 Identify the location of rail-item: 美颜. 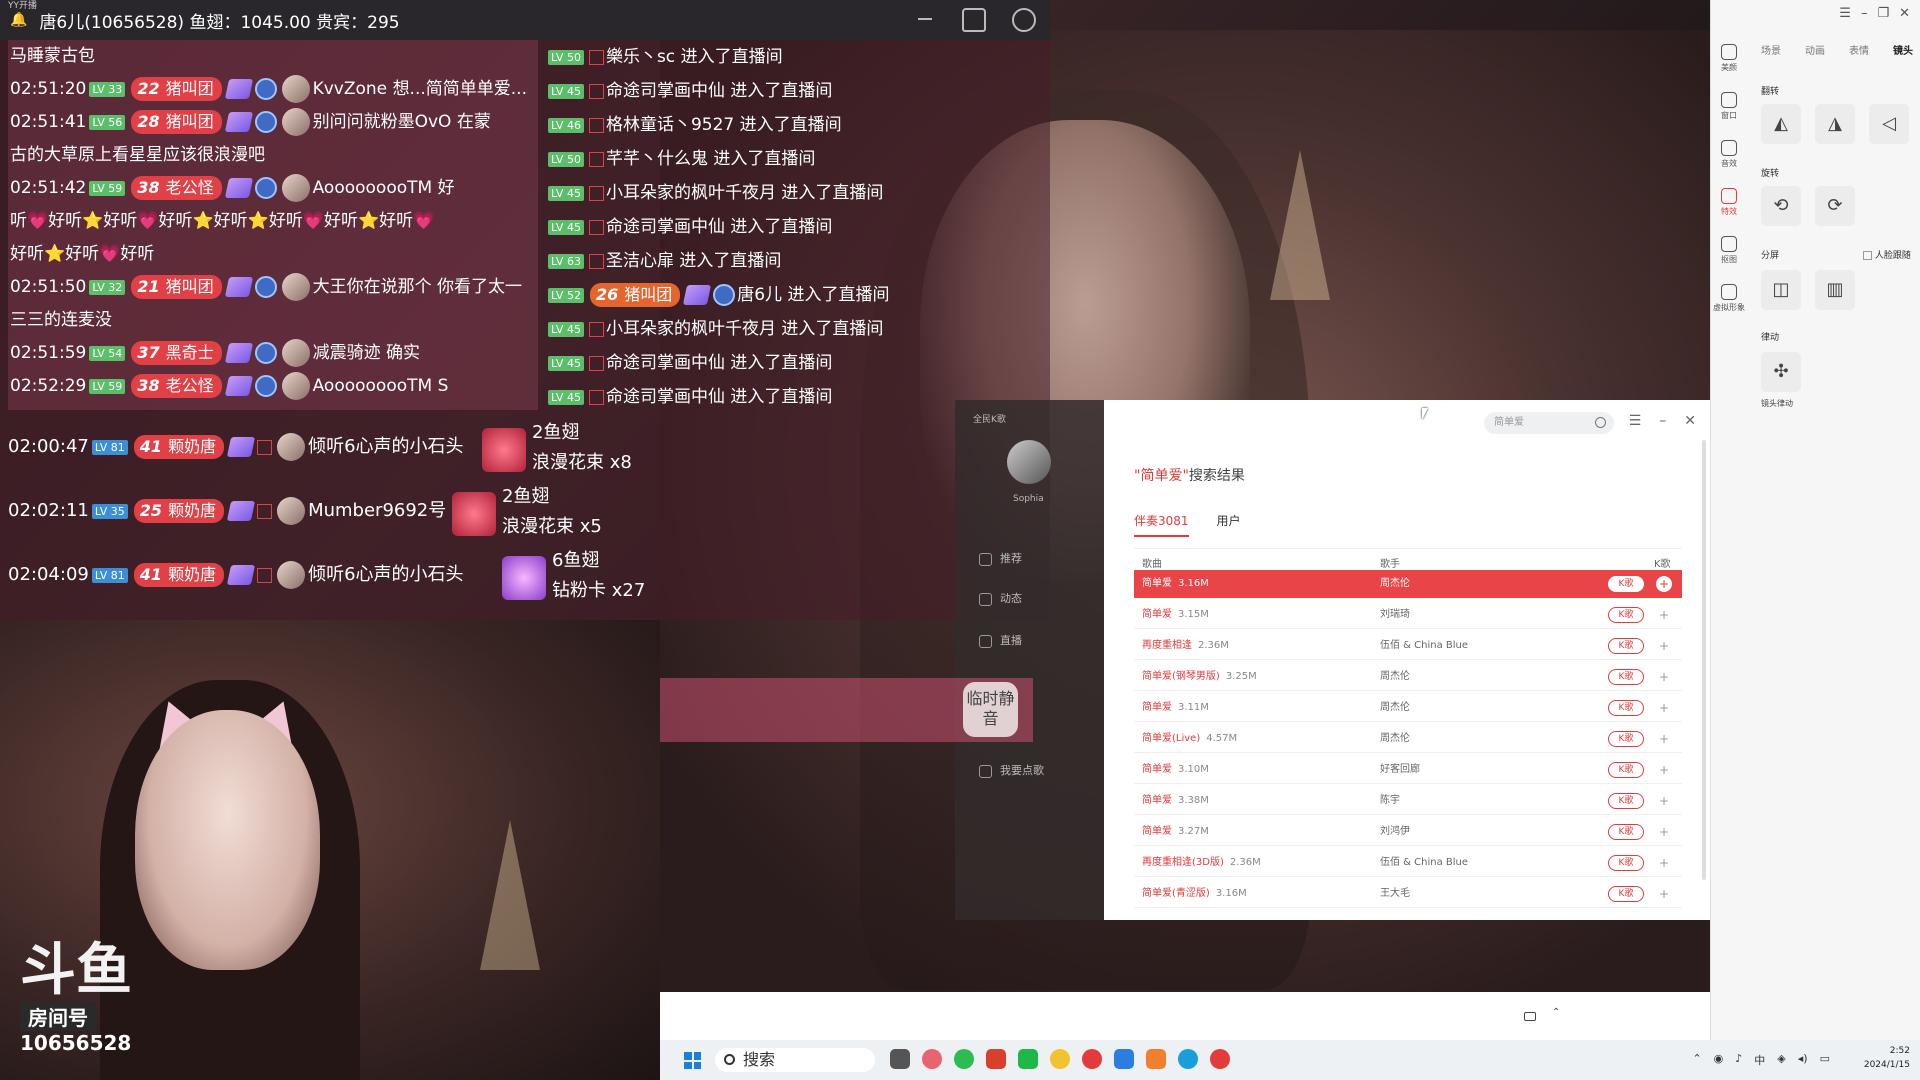
(1729, 66).